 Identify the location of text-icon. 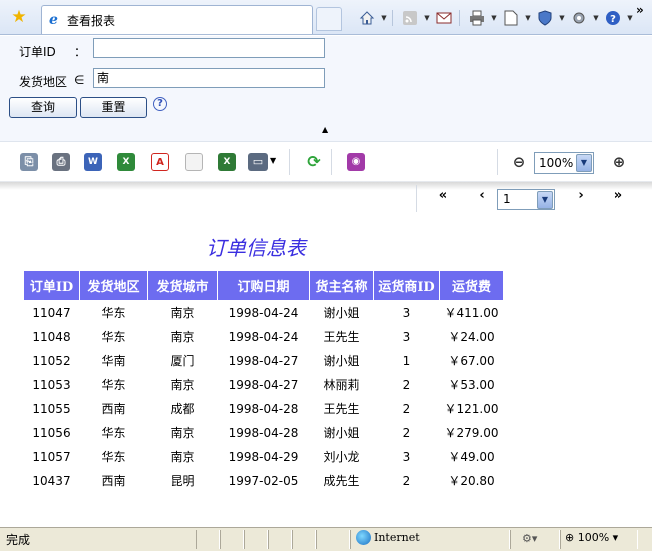
(194, 162).